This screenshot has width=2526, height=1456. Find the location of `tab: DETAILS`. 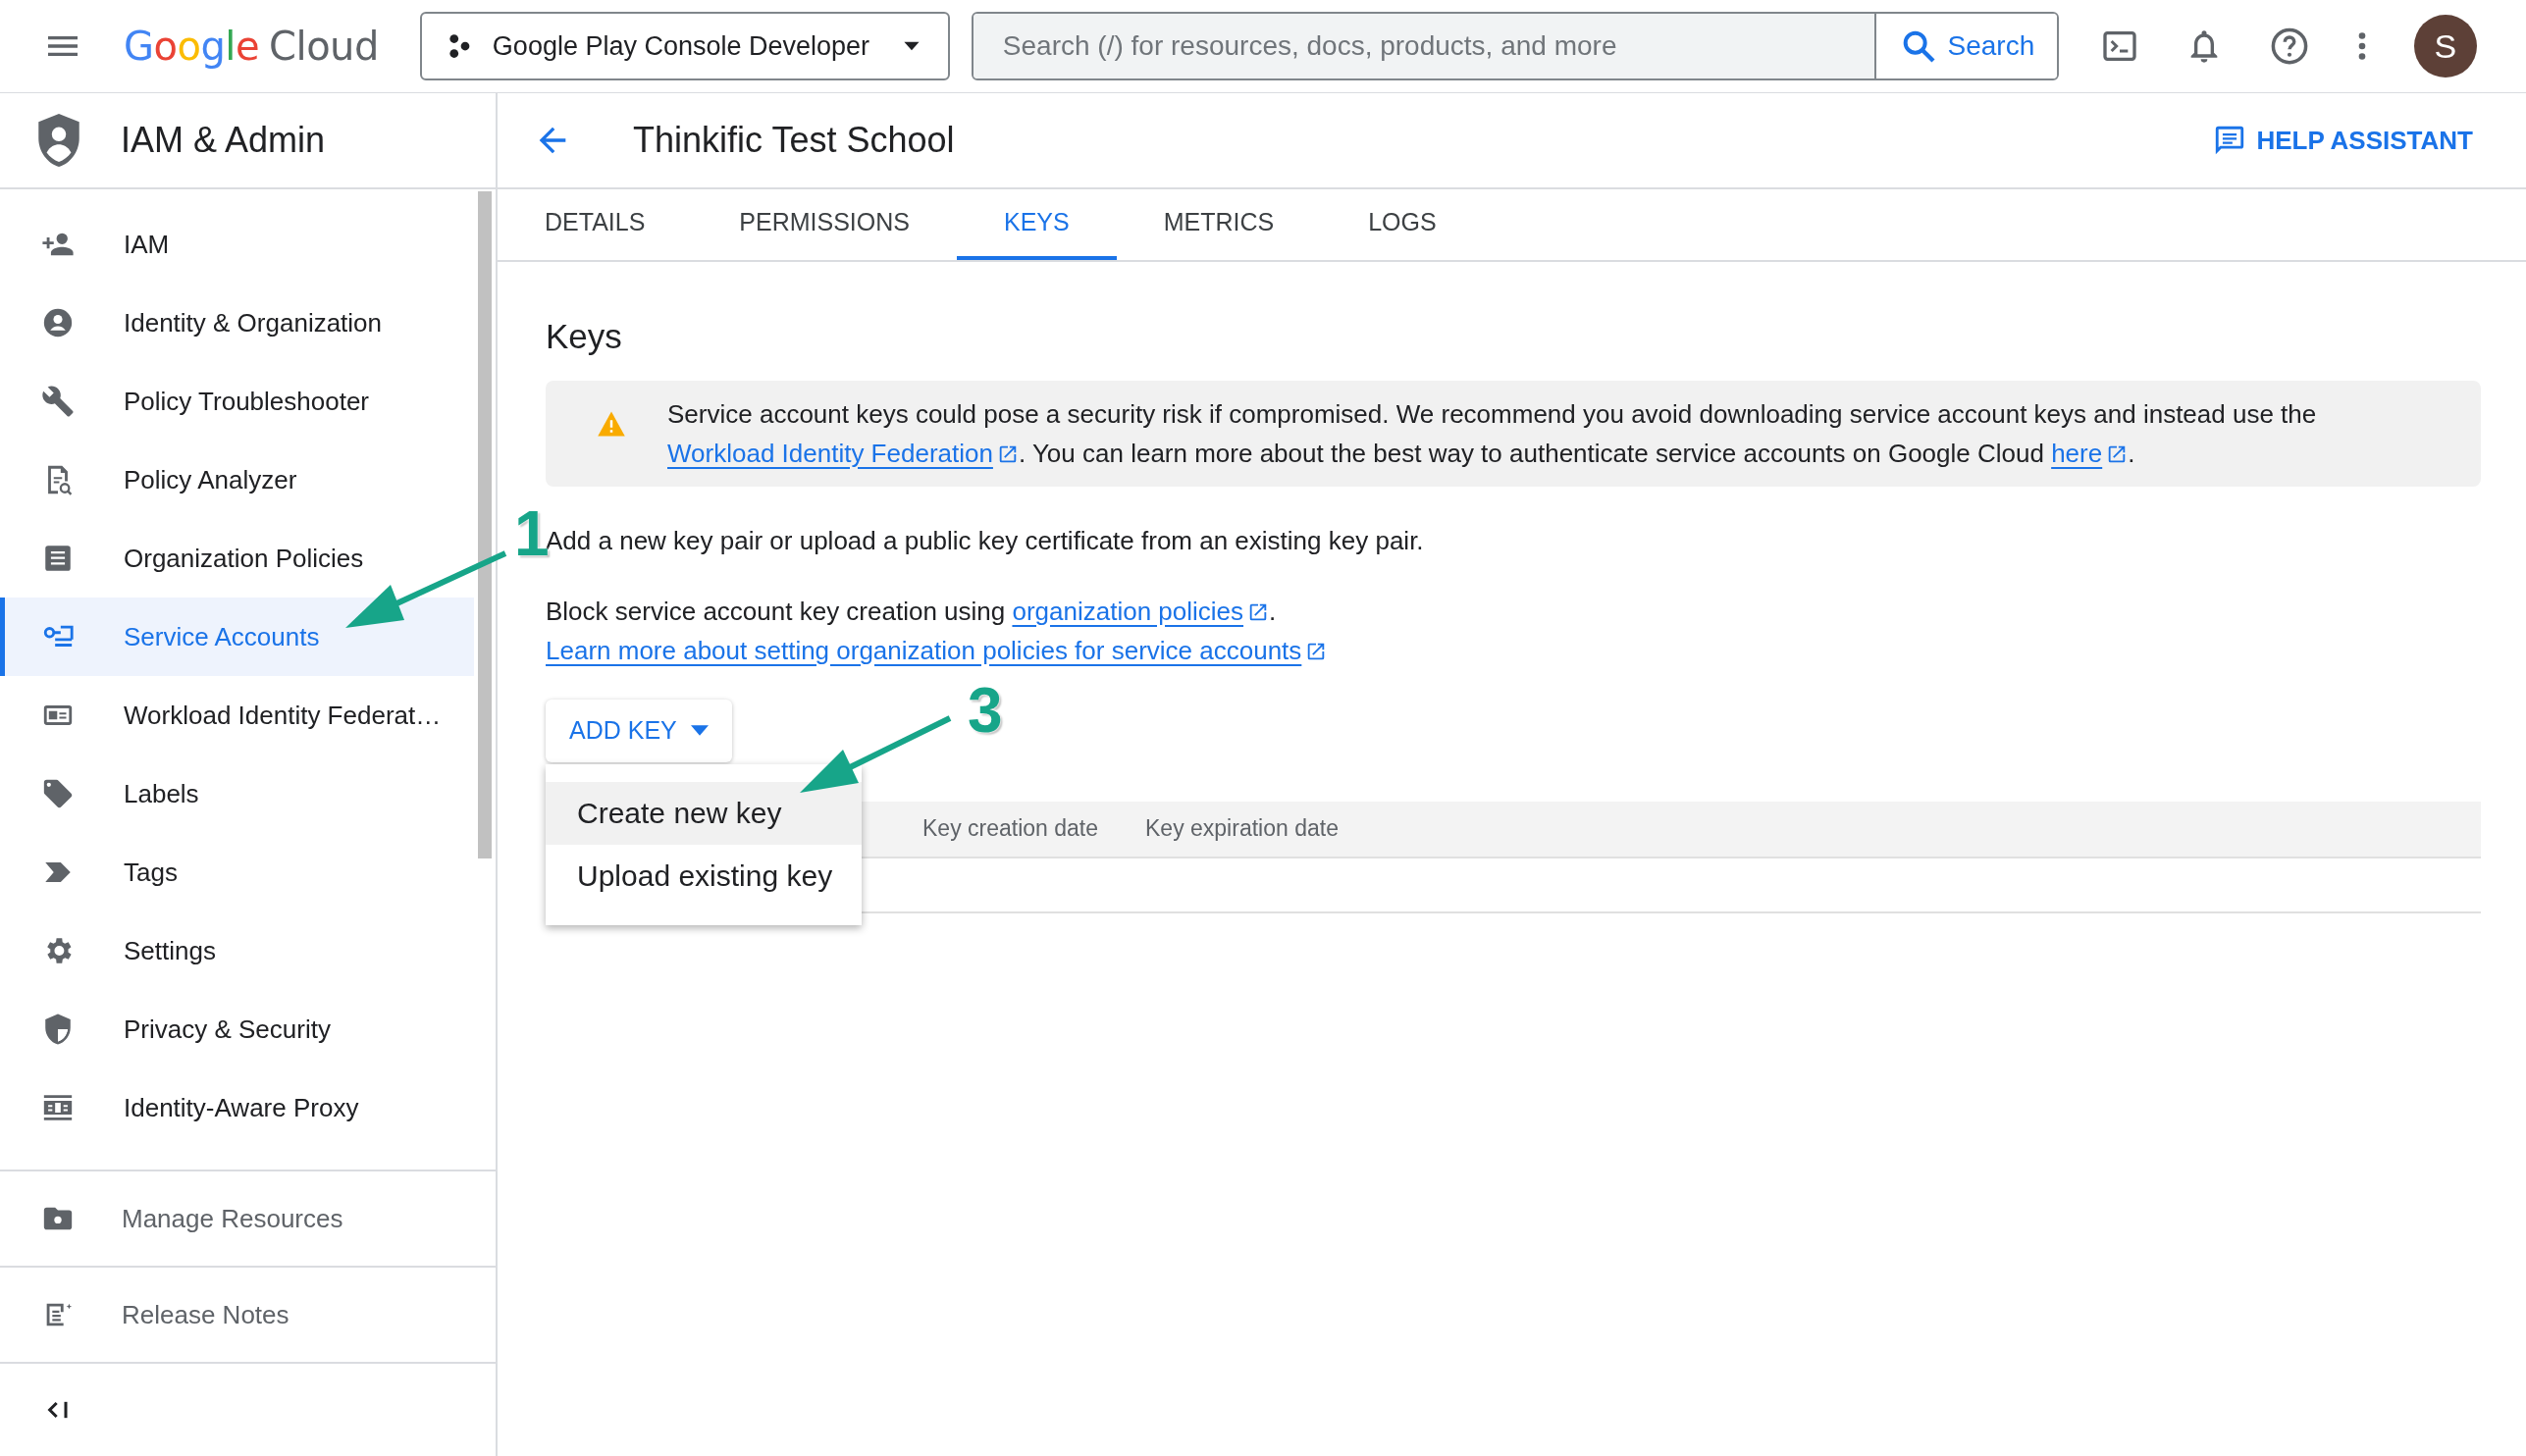

tab: DETAILS is located at coordinates (595, 224).